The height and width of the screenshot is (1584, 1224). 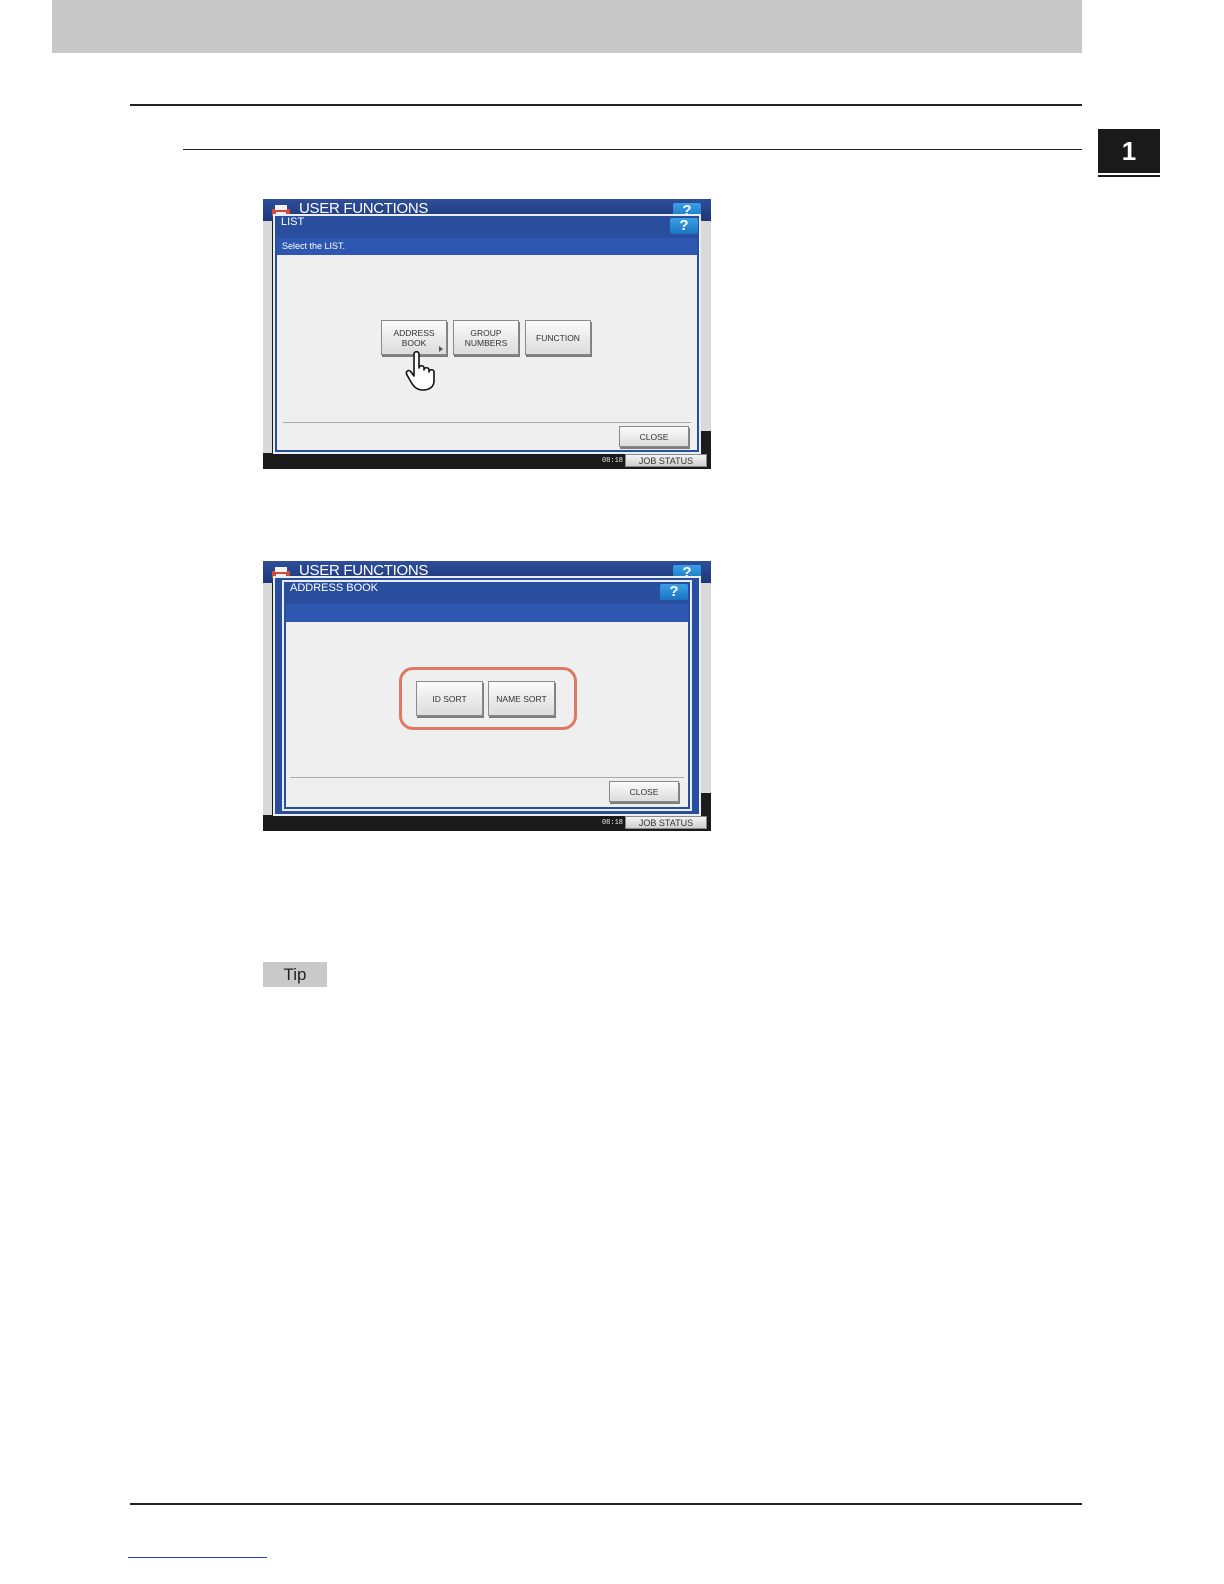 I want to click on function-label: FUNCTION, so click(x=558, y=337).